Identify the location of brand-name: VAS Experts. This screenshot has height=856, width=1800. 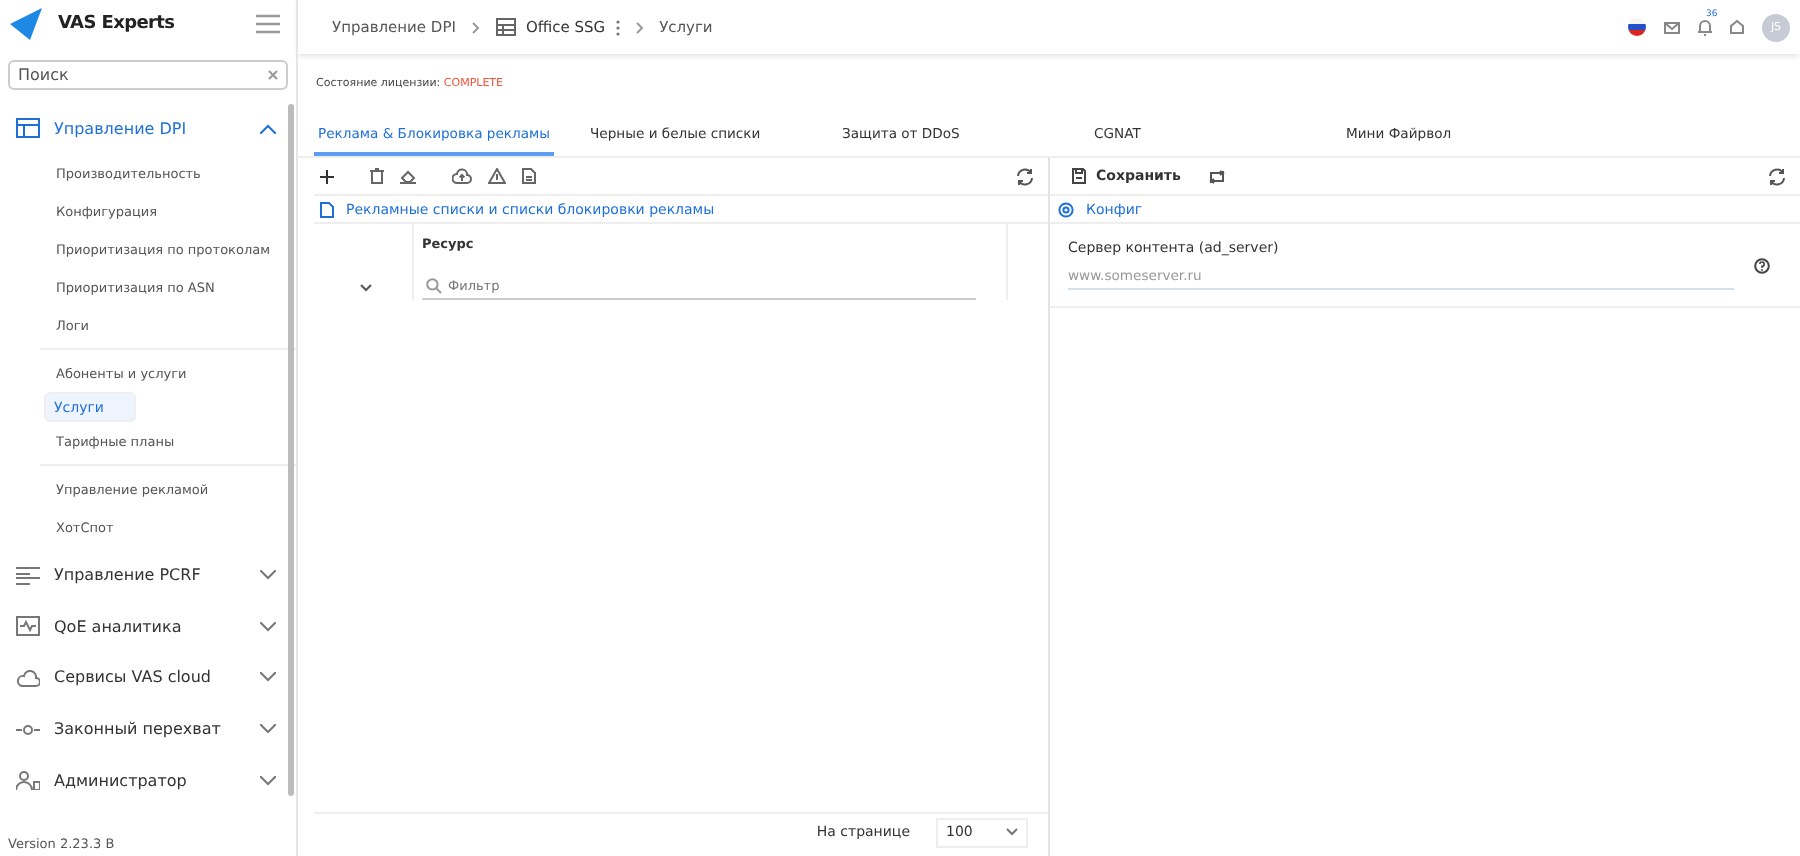
(116, 24).